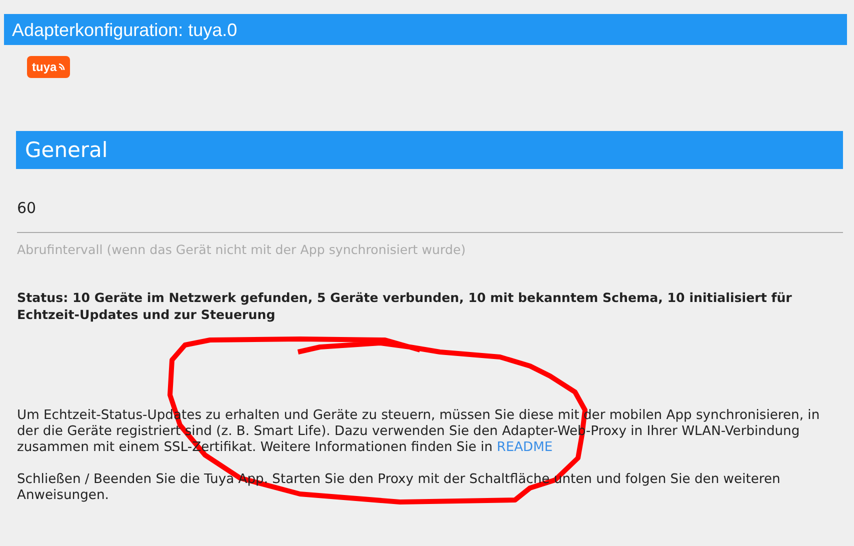  Describe the element at coordinates (242, 249) in the screenshot. I see `field-hint: Abrufintervall (wenn das Gerät nicht mit der App synchronisiert wurde)` at that location.